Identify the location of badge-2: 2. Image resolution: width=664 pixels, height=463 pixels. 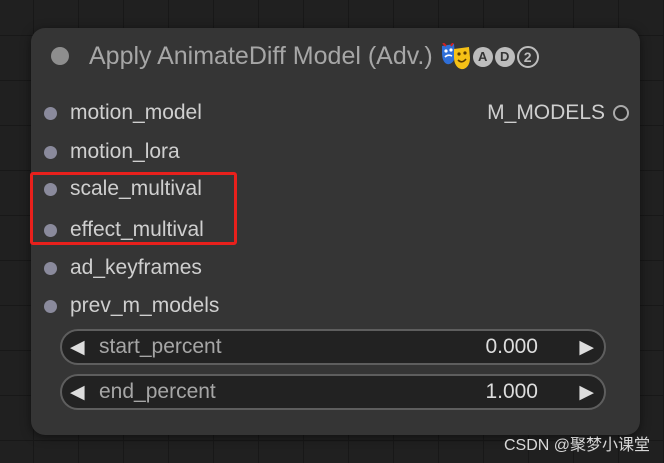
(527, 56).